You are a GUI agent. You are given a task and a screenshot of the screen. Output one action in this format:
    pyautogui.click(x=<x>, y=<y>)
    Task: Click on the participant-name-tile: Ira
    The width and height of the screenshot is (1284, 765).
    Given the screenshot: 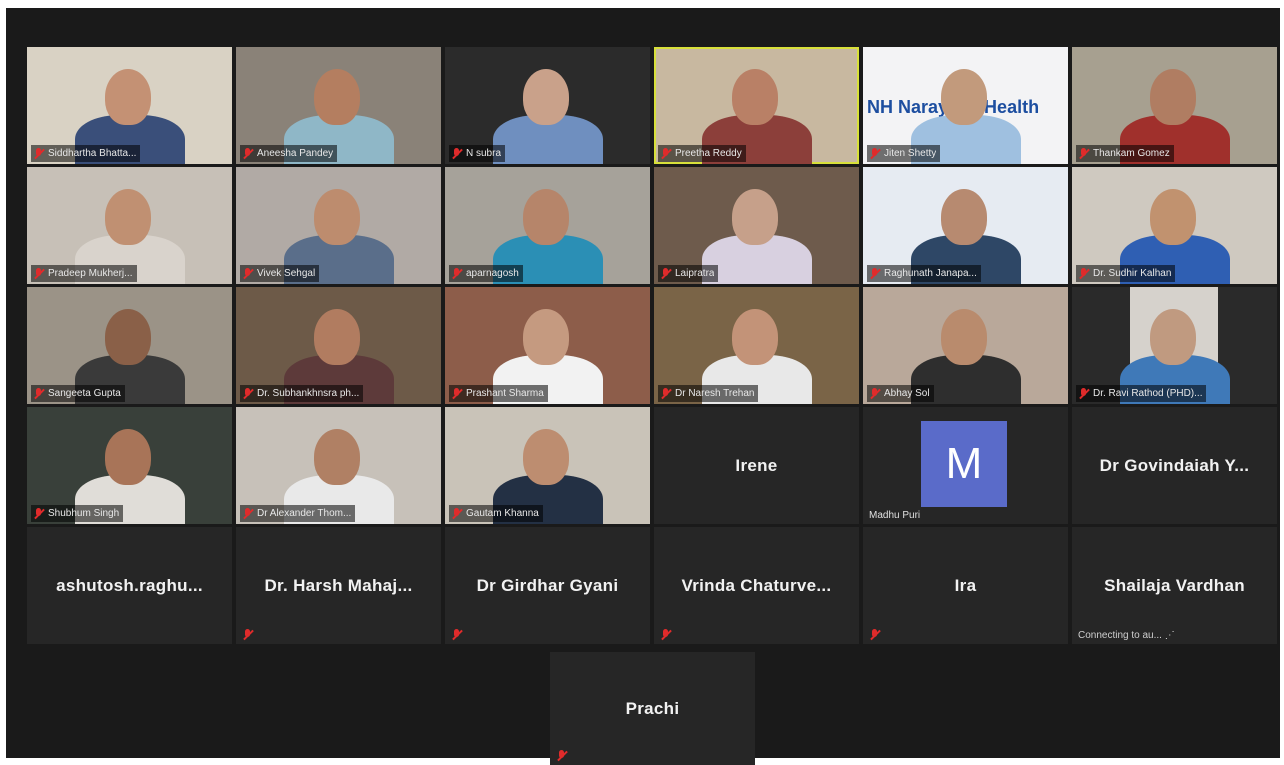 What is the action you would take?
    pyautogui.click(x=965, y=585)
    